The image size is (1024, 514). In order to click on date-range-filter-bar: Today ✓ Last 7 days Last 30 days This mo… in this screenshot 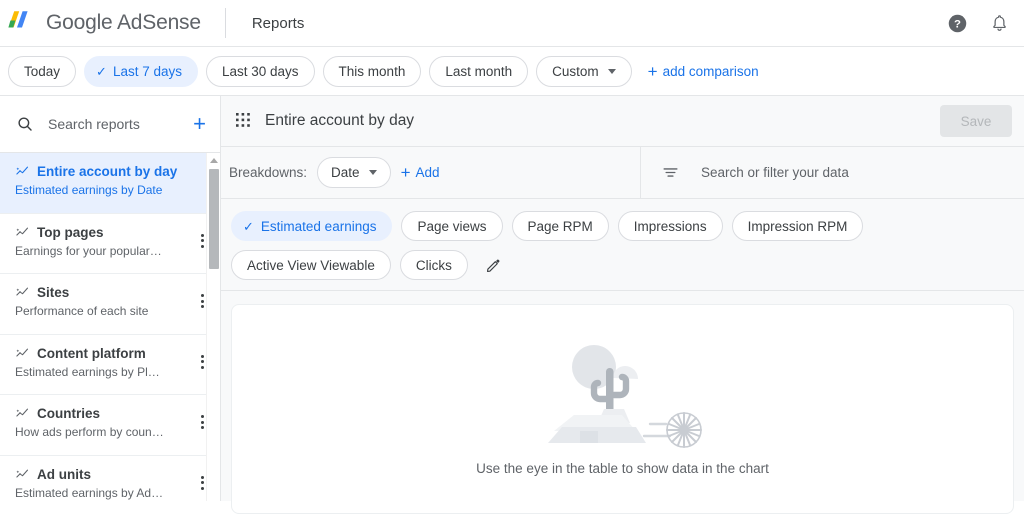, I will do `click(512, 71)`.